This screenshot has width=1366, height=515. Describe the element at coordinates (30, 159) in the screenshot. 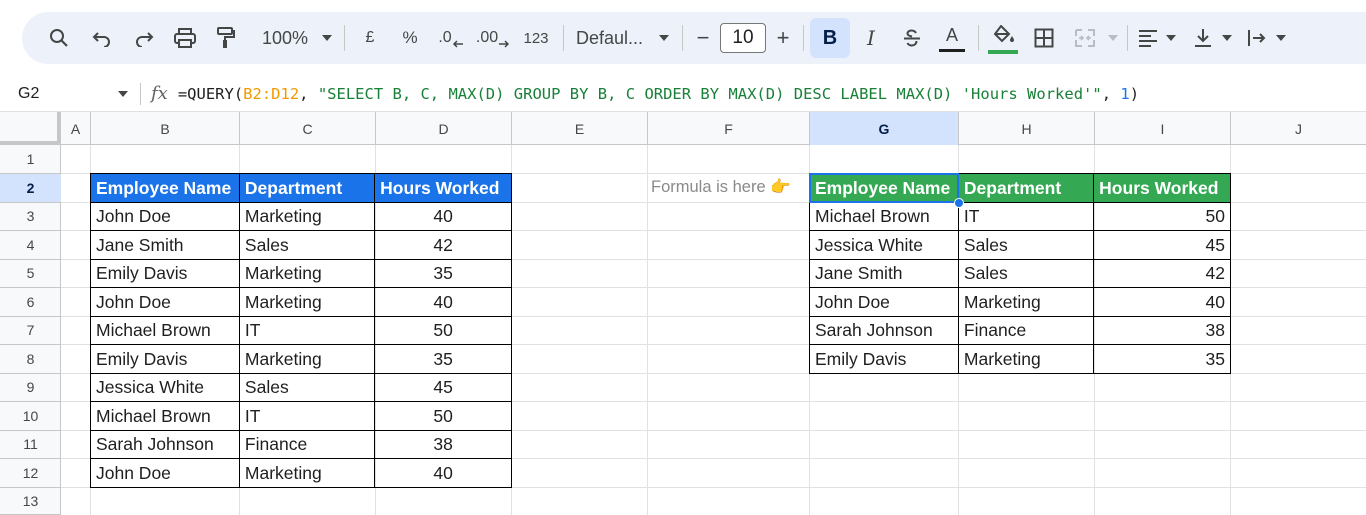

I see `row-header-1: 1` at that location.